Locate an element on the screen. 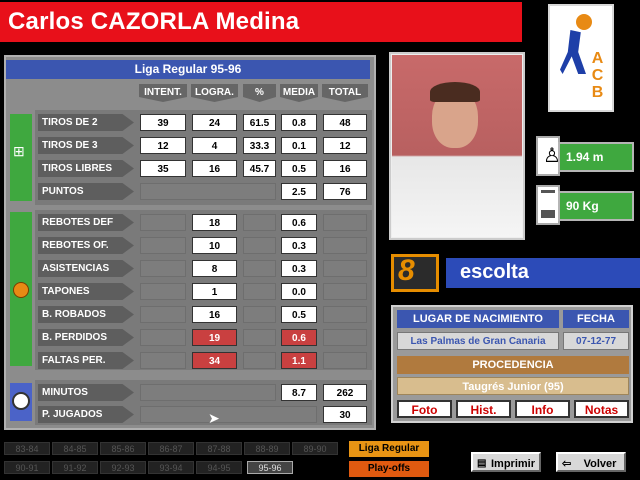 The width and height of the screenshot is (640, 480). season-button: 91-92 is located at coordinates (75, 467).